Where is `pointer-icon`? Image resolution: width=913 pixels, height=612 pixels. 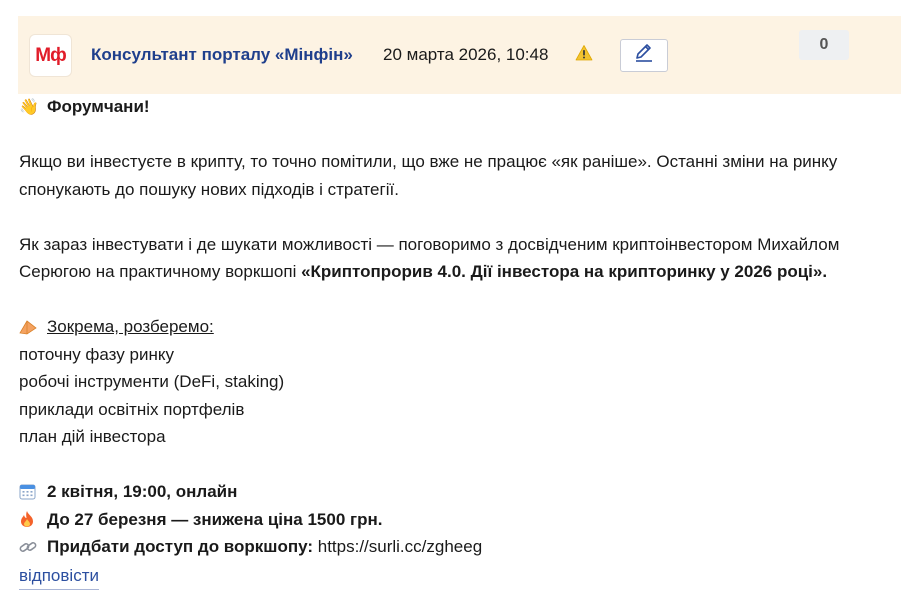
pointer-icon is located at coordinates (28, 327).